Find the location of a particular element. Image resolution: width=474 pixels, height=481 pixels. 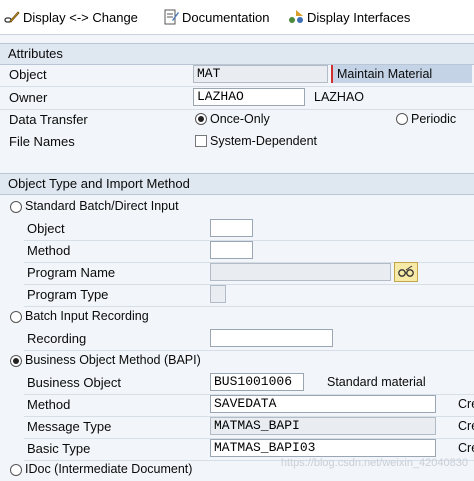

method2-row: Method SAVEDATA Cre is located at coordinates (249, 405).